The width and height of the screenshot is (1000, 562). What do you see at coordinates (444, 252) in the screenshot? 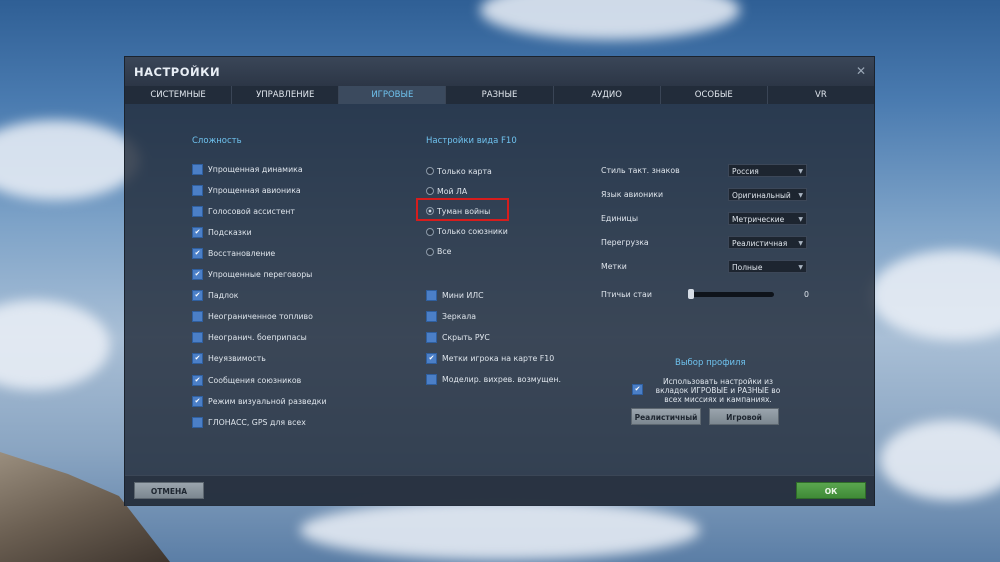
I see `radio-label: Все` at bounding box center [444, 252].